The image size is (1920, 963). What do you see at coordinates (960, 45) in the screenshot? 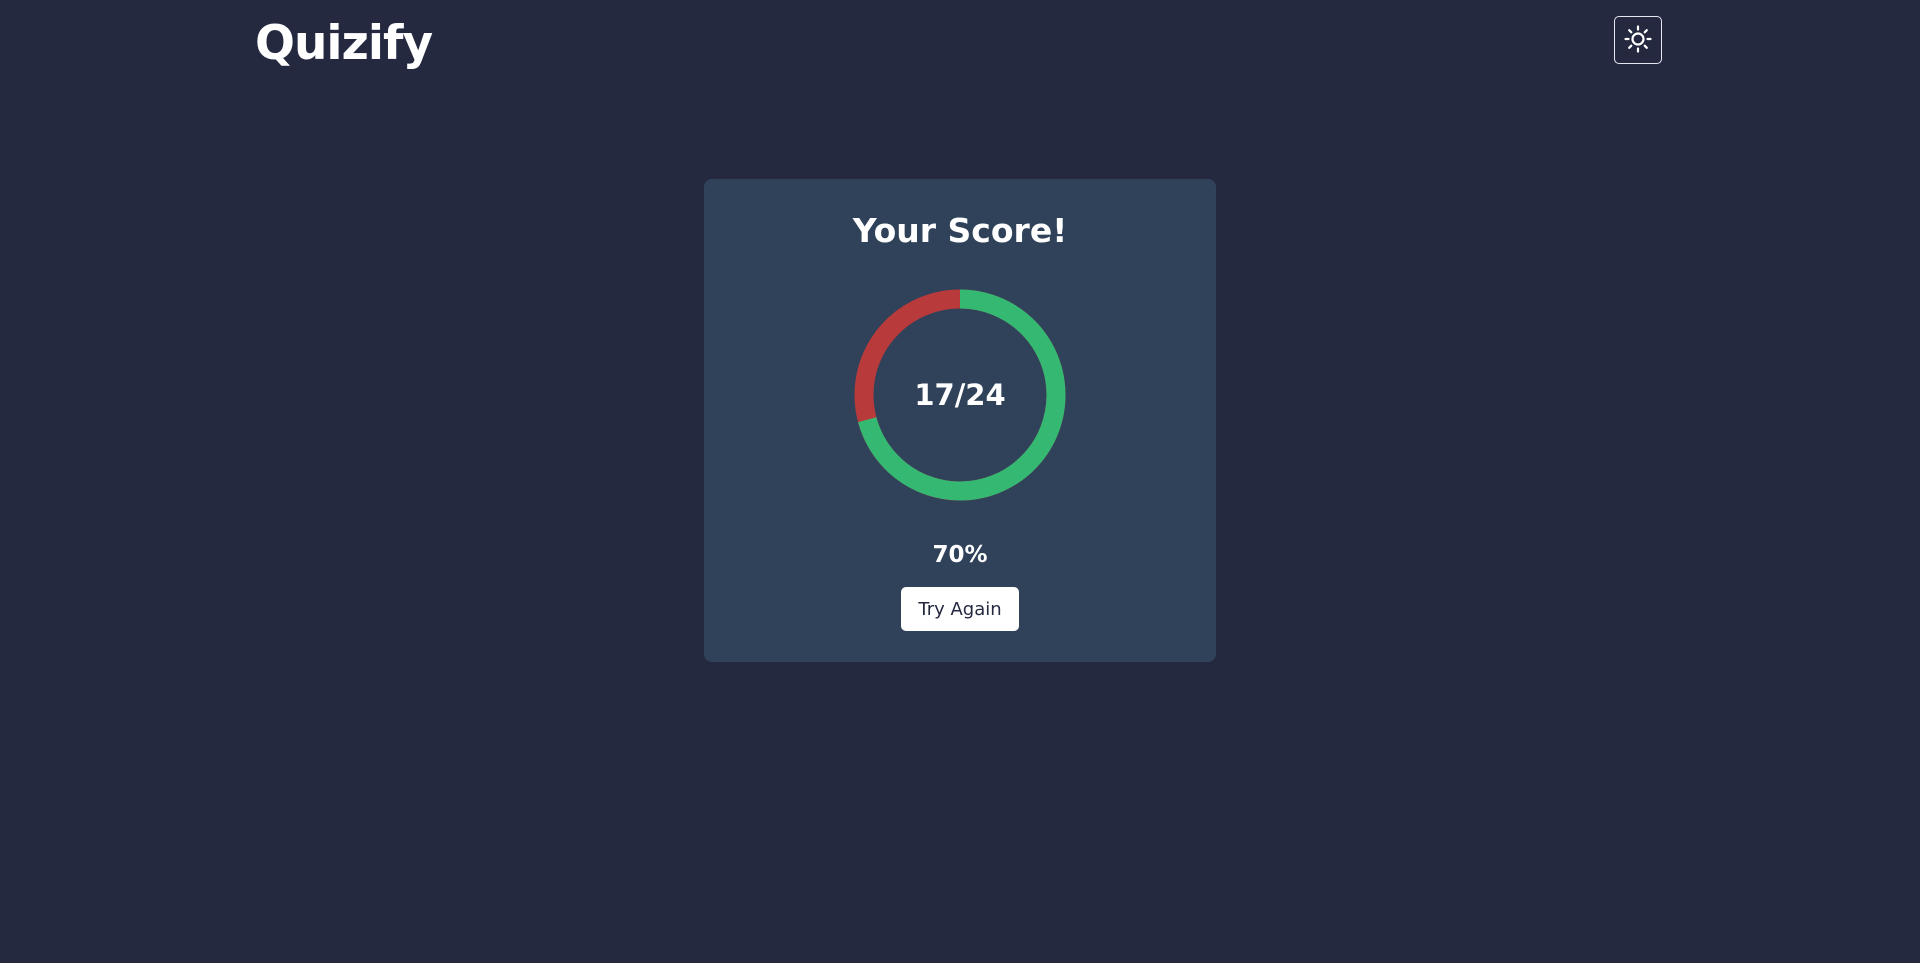
I see `header: Quizify` at bounding box center [960, 45].